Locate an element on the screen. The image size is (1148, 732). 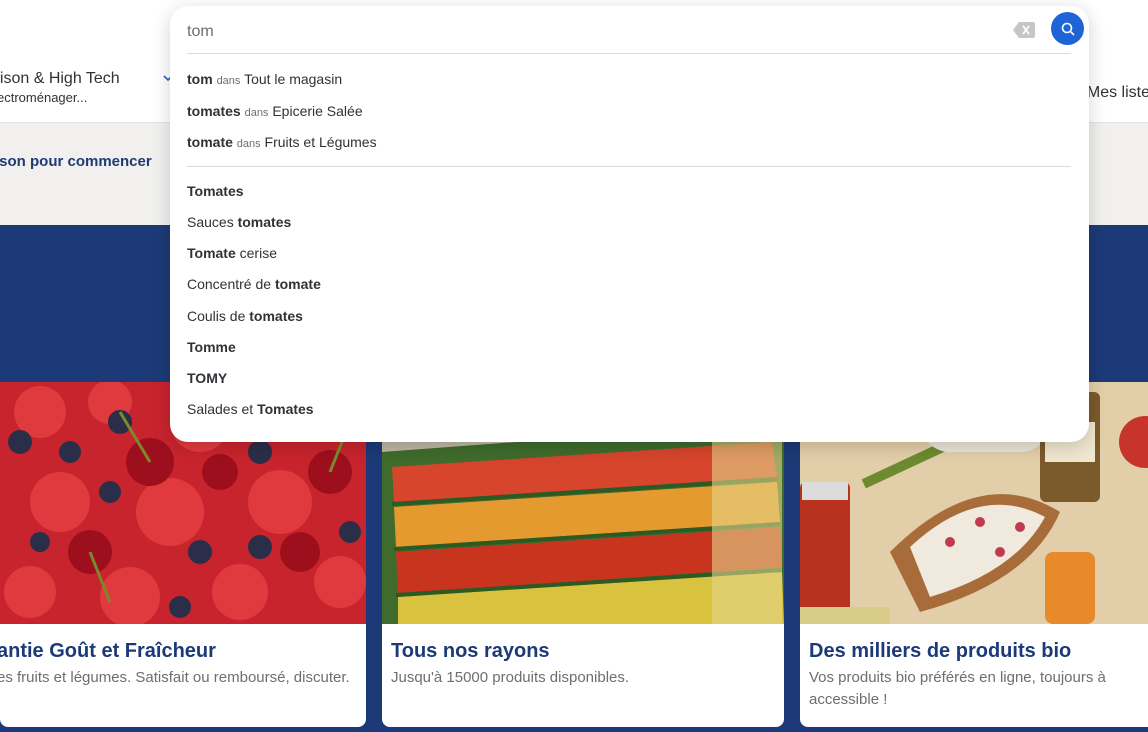
suggestion-match: Tomme is located at coordinates (211, 347).